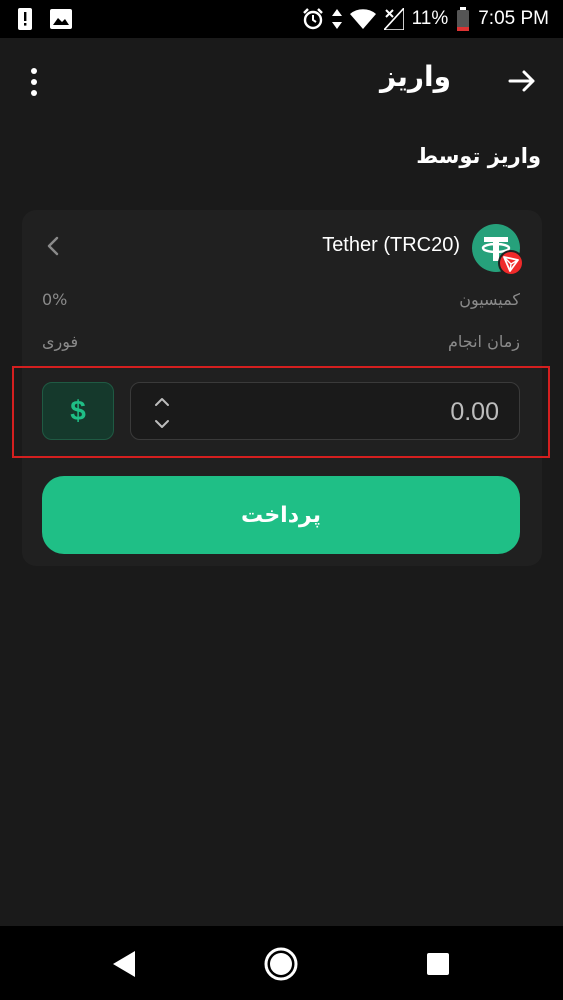 The image size is (563, 1000). I want to click on recents-nav-icon, so click(438, 964).